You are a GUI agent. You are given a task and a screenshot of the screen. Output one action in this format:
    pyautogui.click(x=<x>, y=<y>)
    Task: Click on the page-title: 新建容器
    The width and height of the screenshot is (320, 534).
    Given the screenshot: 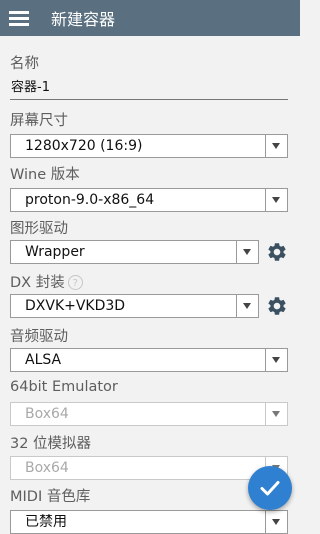 What is the action you would take?
    pyautogui.click(x=83, y=19)
    